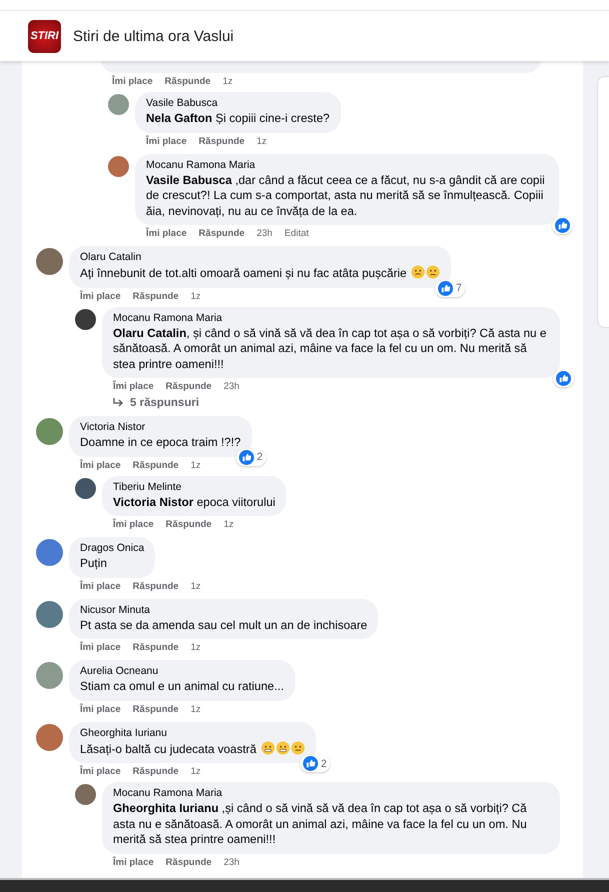 This screenshot has height=892, width=609. I want to click on comment-text: Vasile Babusca ,dar când a făcut ceea ce a făcut, nu s-a gândit că are copii de crescut?! La cum s-a comportat, asta nu merită să se înmulțească. Copiii ăia, nevinovați, nu au ce învăța de la ea., so click(346, 195).